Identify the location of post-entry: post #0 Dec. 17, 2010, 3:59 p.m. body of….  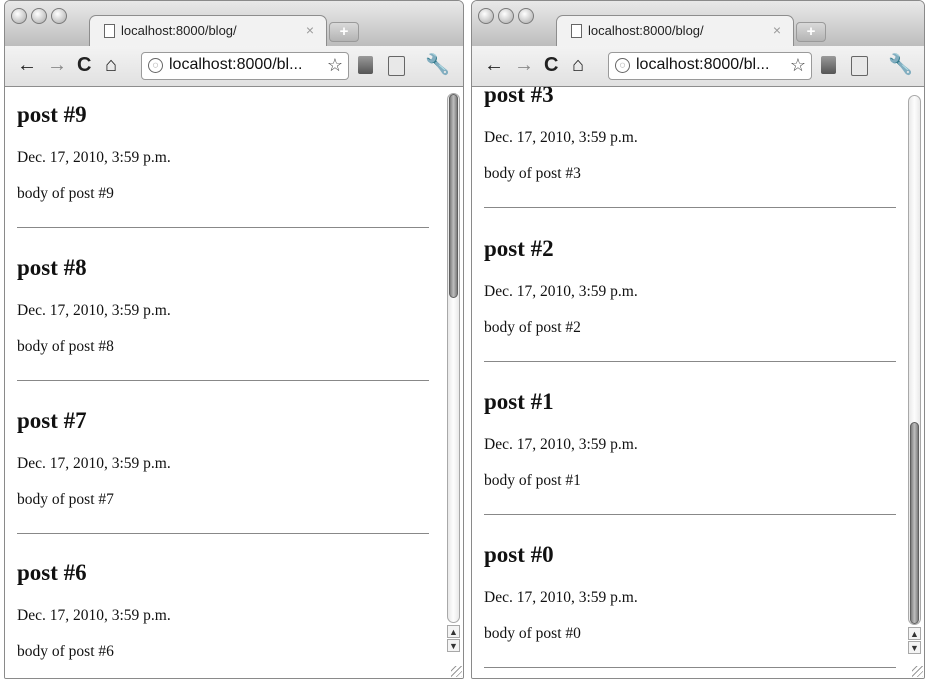
(690, 604).